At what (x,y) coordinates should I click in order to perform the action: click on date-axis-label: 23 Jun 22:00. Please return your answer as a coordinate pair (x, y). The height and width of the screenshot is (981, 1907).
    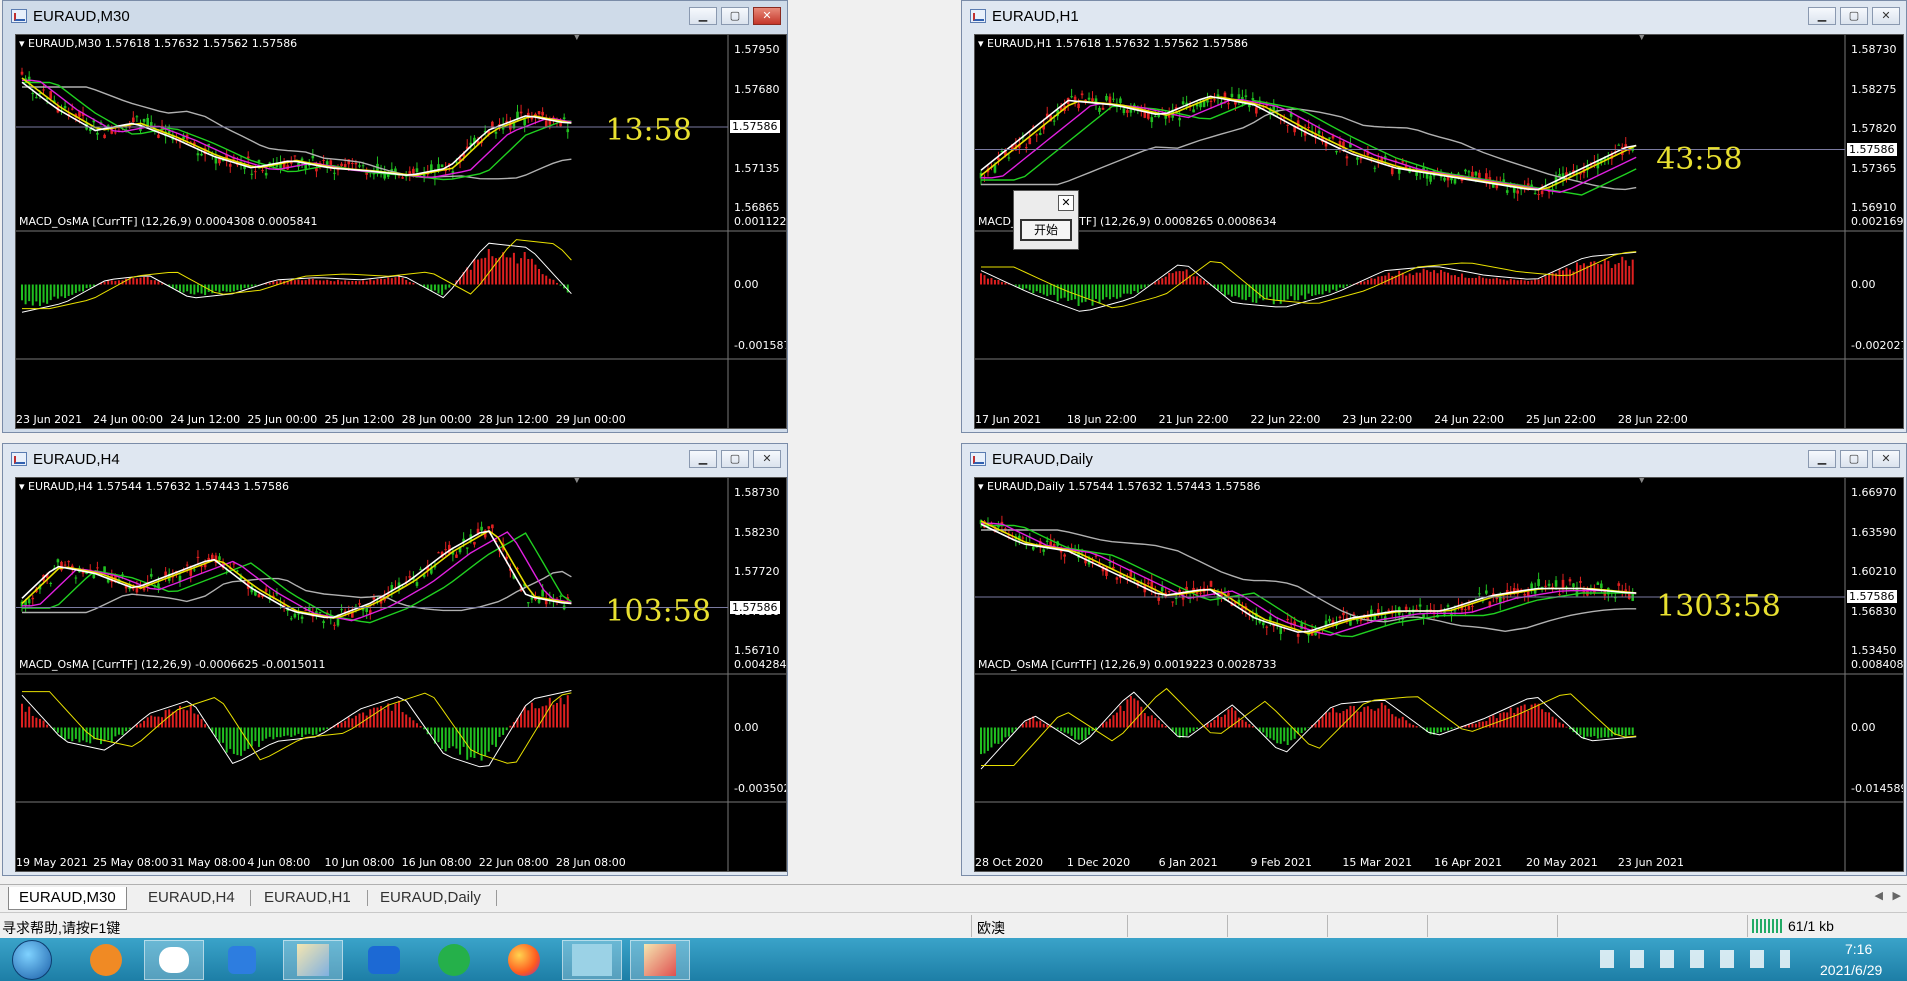
    Looking at the image, I should click on (1377, 419).